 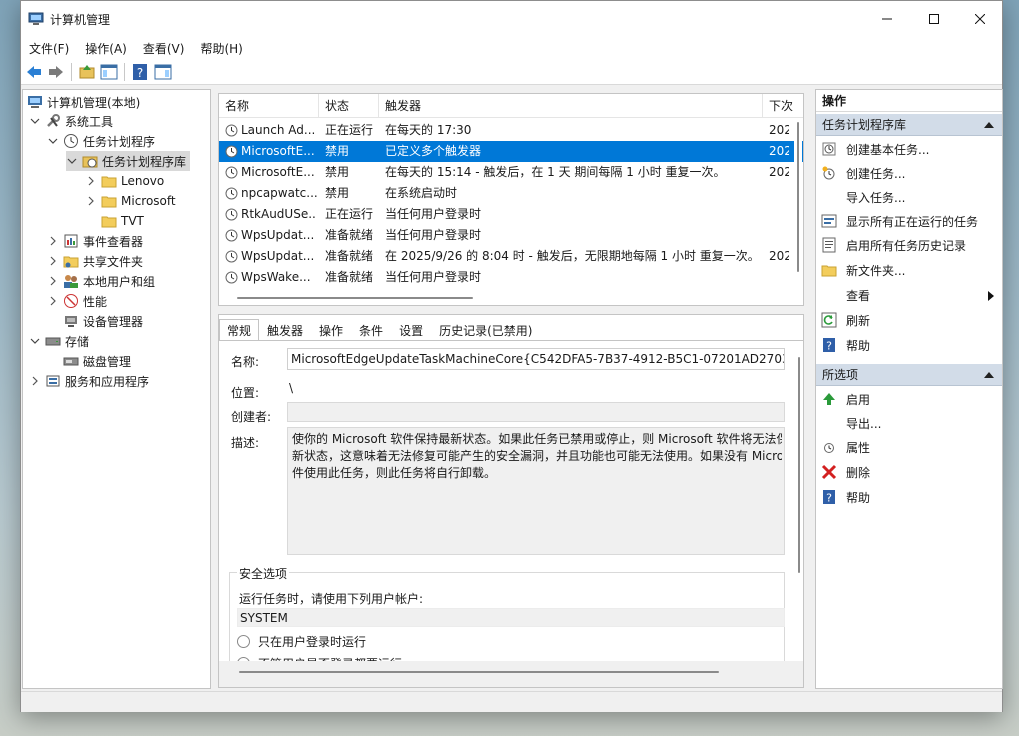 I want to click on users-icon, so click(x=71, y=281).